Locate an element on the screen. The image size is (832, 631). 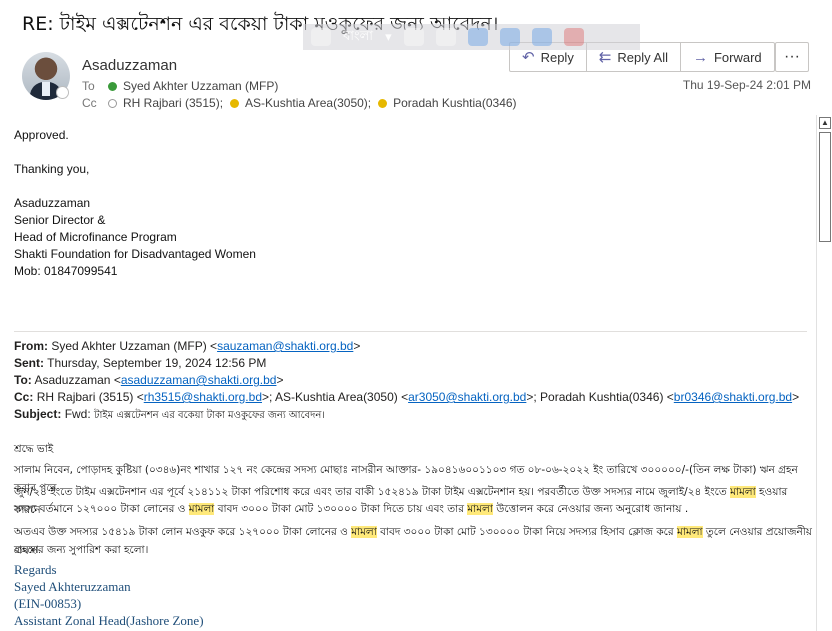
cc-label: Cc is located at coordinates (89, 103).